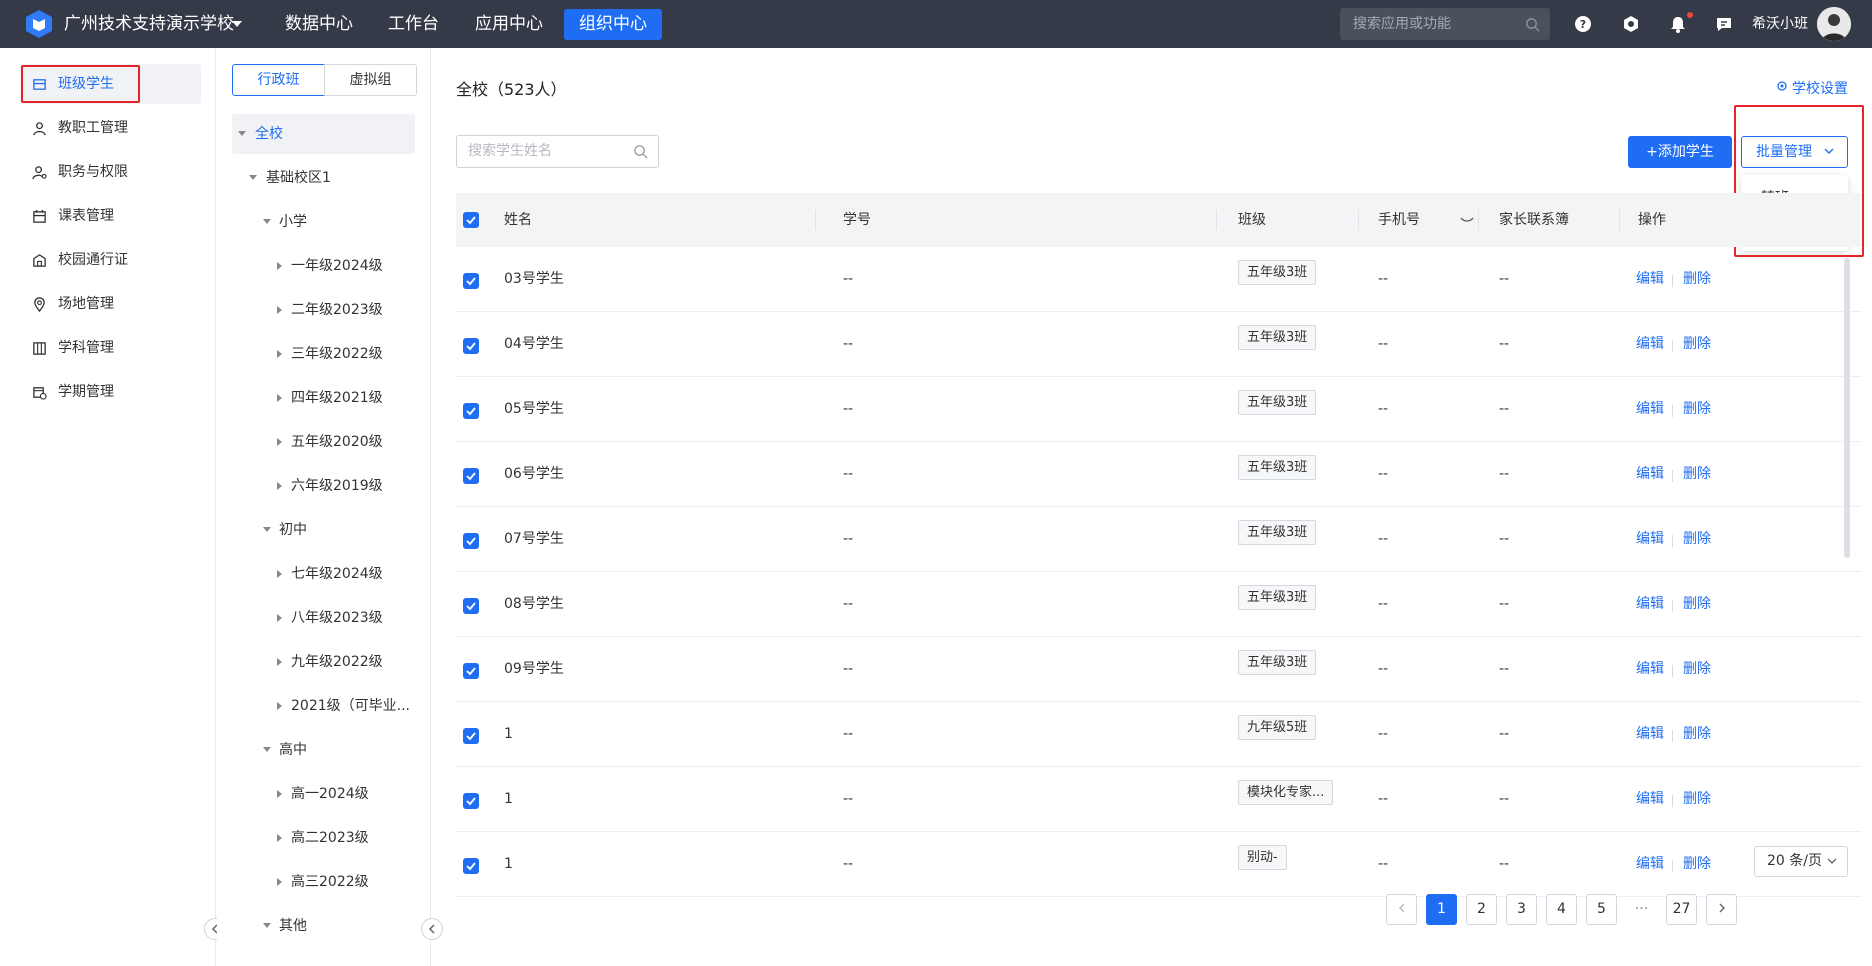  Describe the element at coordinates (110, 392) in the screenshot. I see `sidebar-item-semester: 学期管理` at that location.